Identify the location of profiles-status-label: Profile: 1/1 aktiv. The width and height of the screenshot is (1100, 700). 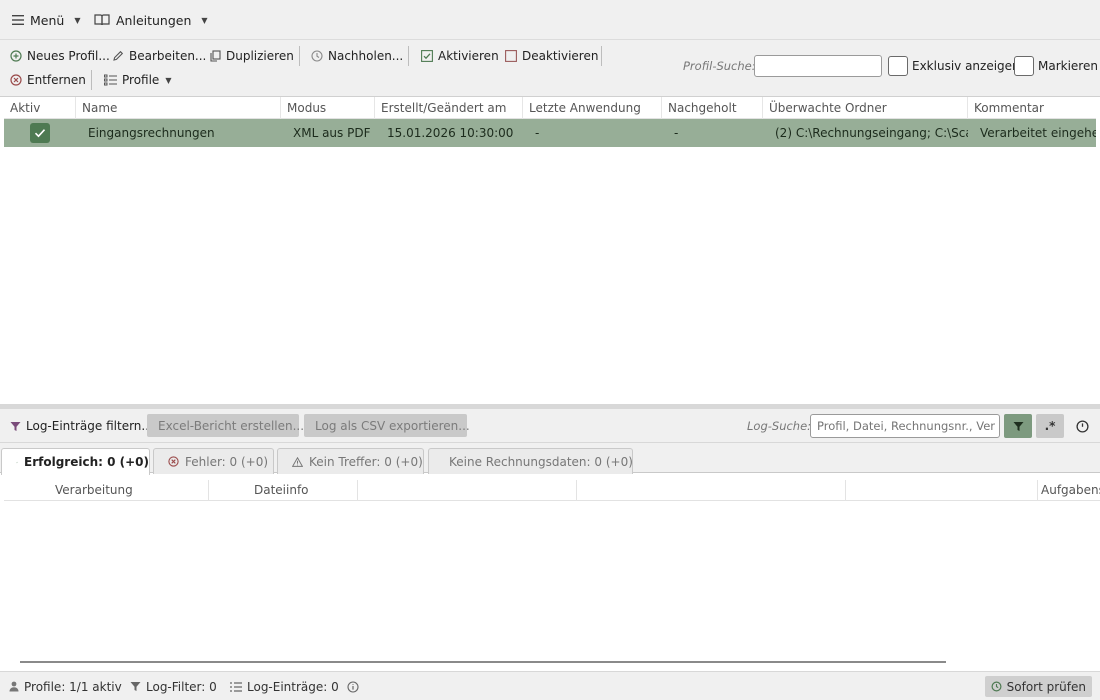
(73, 686).